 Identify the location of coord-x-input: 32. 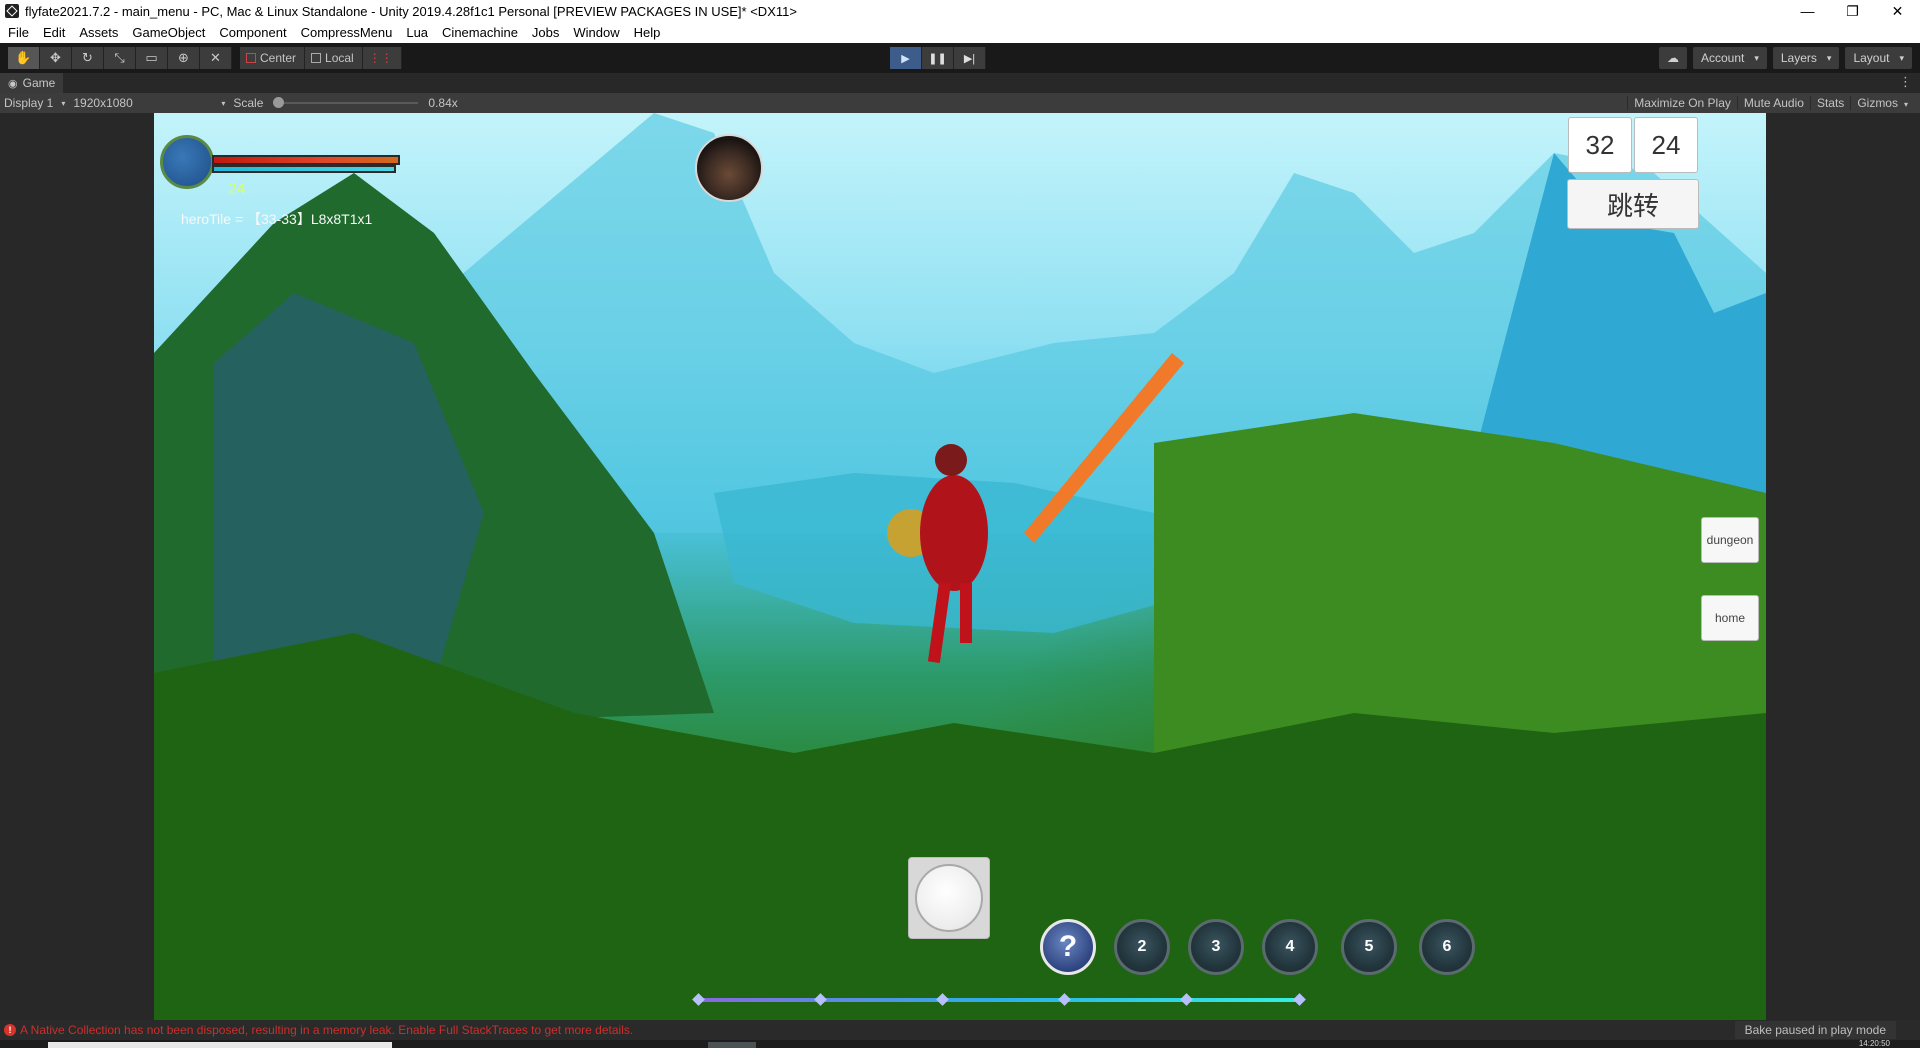
(1600, 145).